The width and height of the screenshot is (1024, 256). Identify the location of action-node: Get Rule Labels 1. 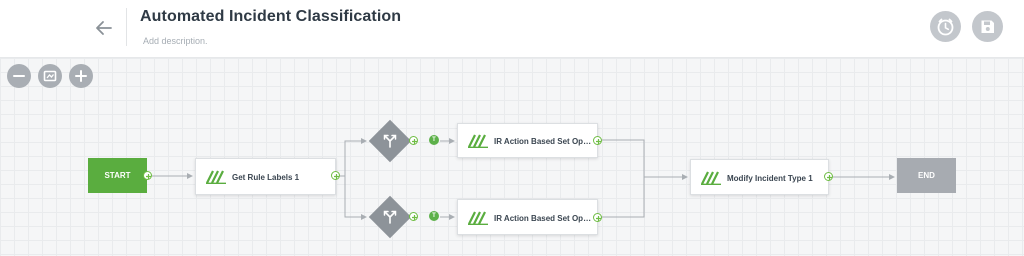
(265, 176).